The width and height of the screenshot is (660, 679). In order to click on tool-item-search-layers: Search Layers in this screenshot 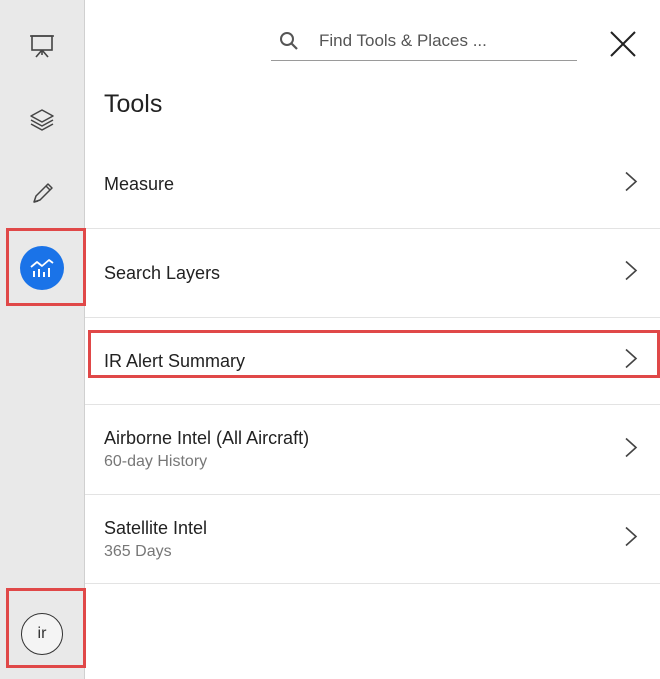, I will do `click(372, 273)`.